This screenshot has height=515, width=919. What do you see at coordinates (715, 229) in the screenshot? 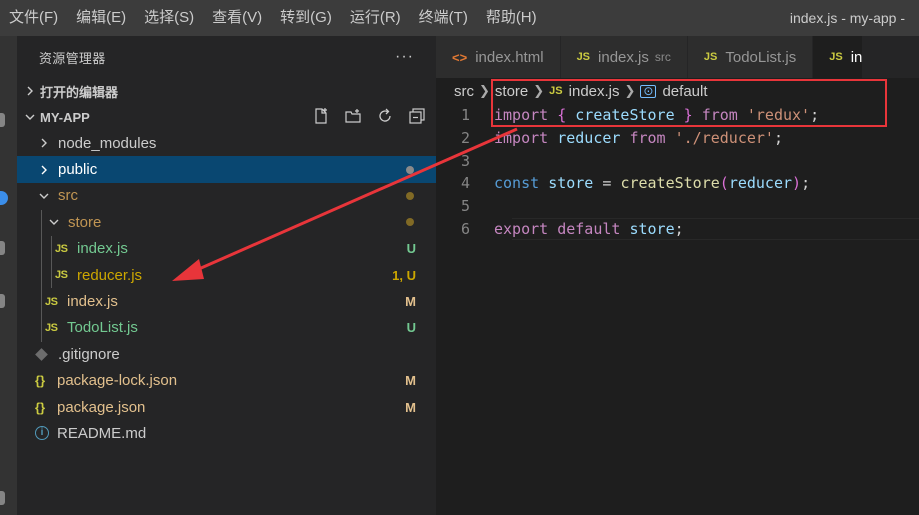
I see `current-line-highlight` at bounding box center [715, 229].